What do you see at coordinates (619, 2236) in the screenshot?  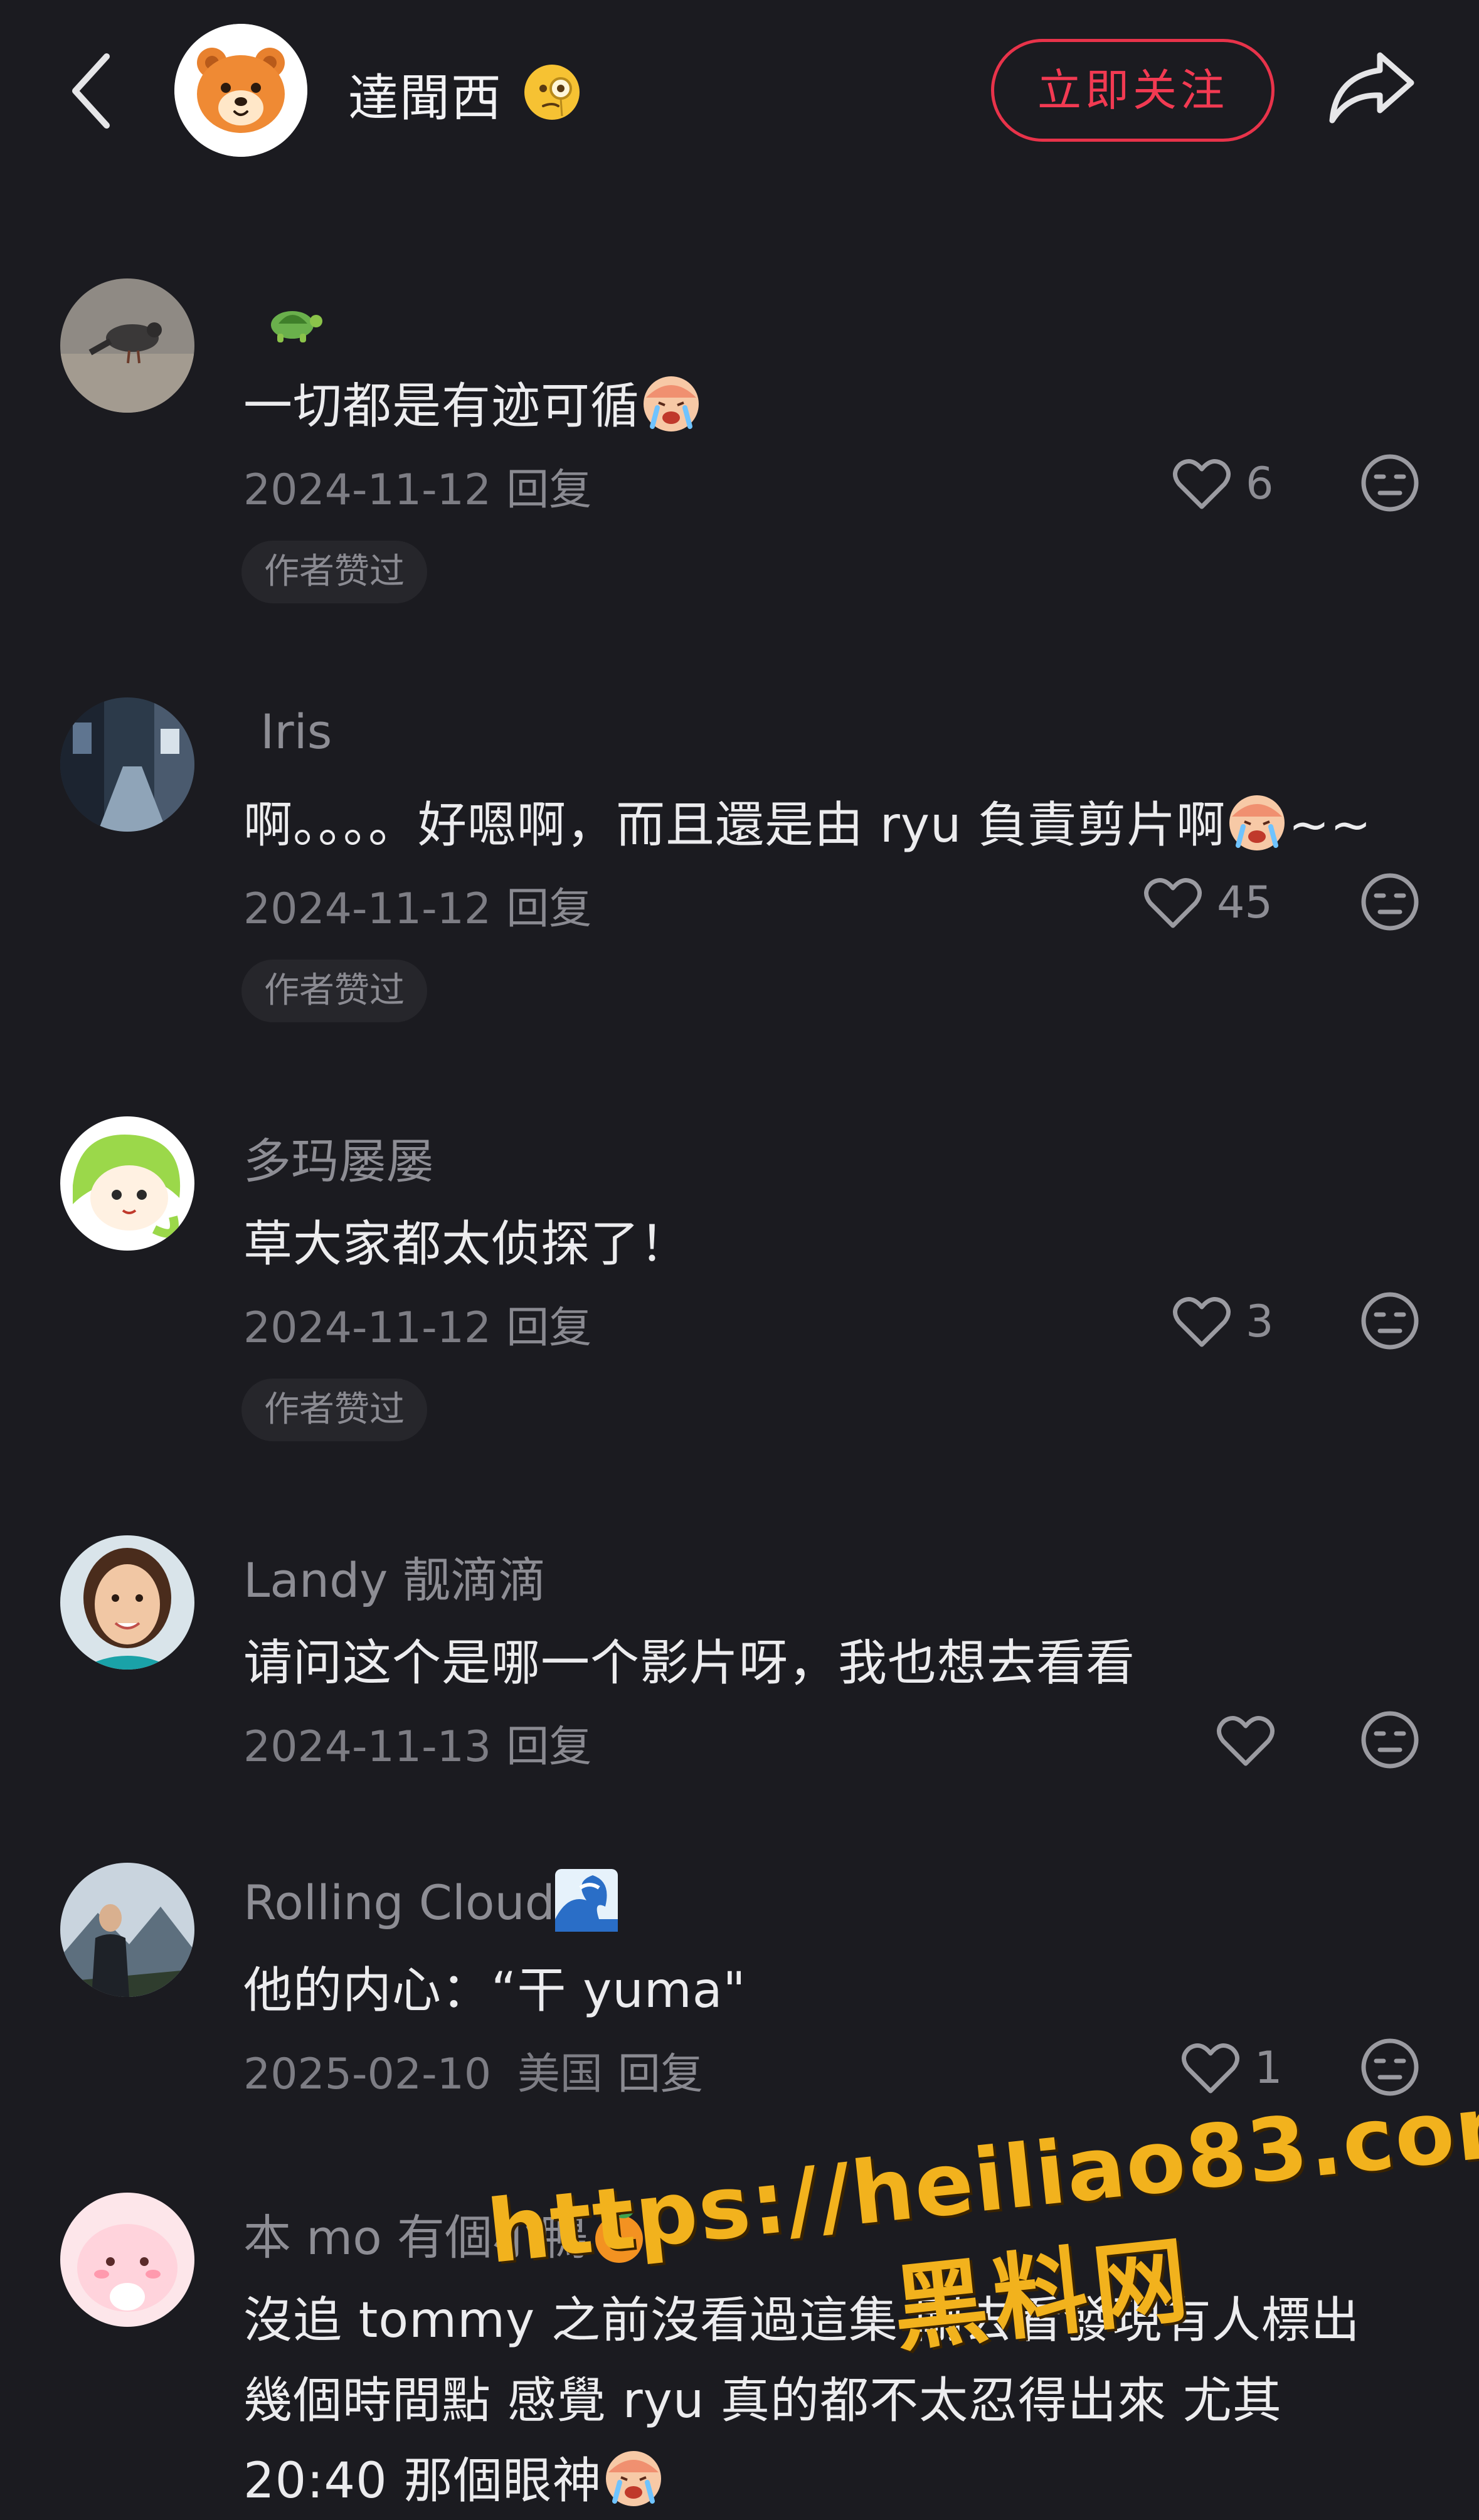 I see `orange-emoji-icon` at bounding box center [619, 2236].